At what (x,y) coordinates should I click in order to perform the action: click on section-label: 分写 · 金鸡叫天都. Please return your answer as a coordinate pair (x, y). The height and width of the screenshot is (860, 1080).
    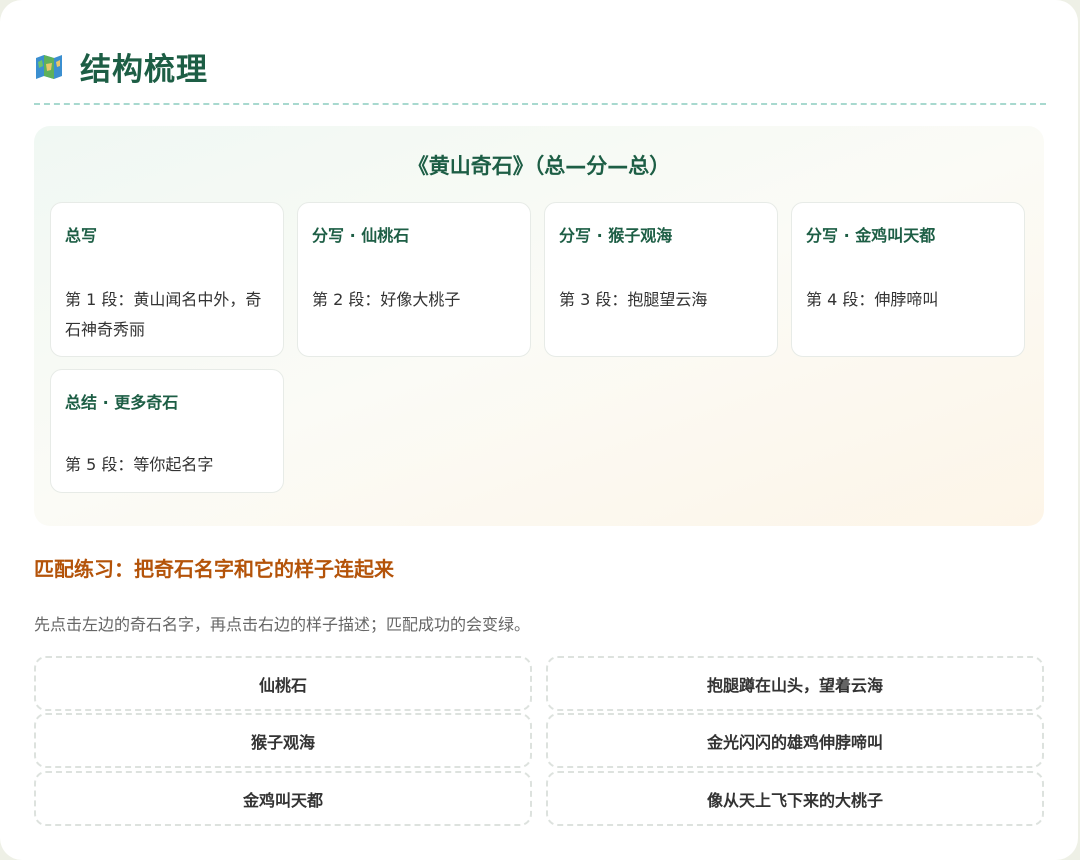
    Looking at the image, I should click on (871, 235).